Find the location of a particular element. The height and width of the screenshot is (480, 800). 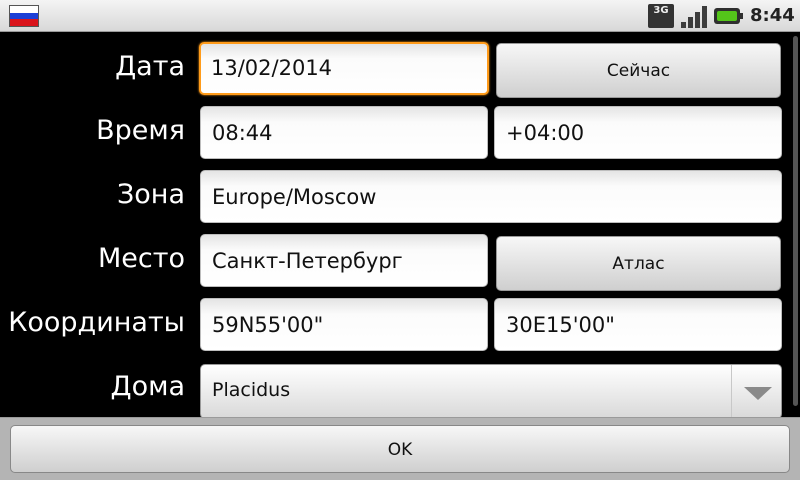

latitude-field: 59N55'00" is located at coordinates (344, 324).